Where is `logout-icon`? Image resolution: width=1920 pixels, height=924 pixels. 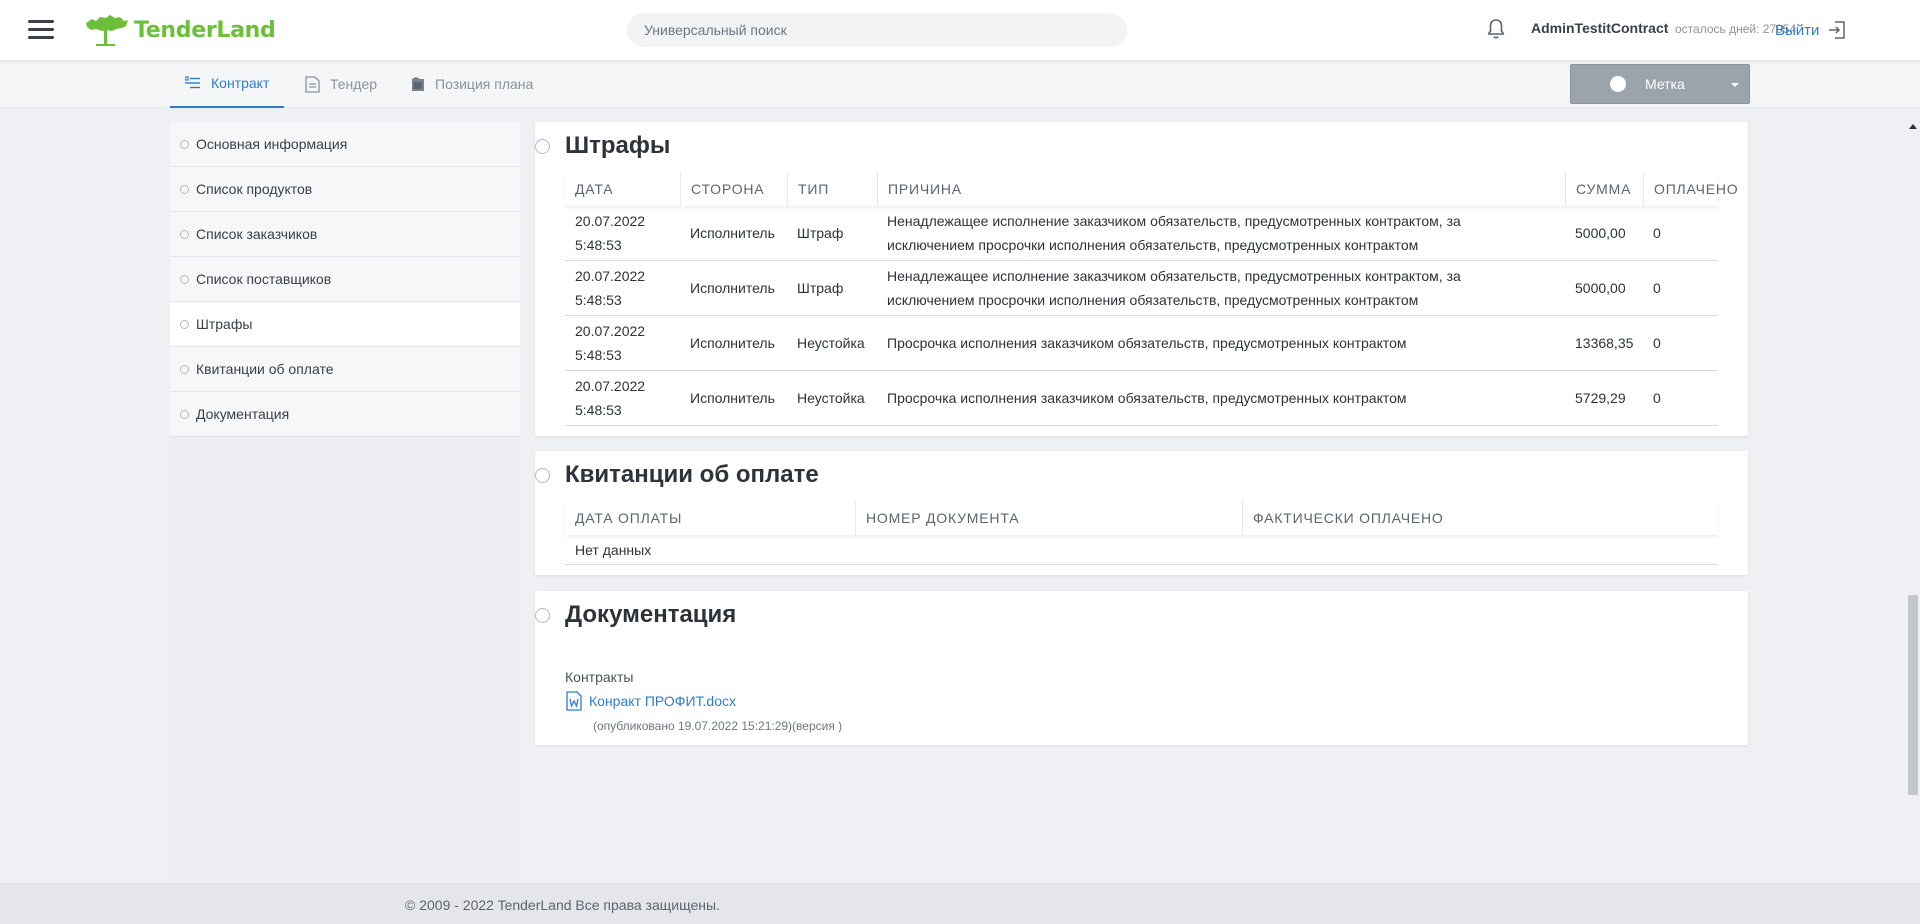
logout-icon is located at coordinates (1837, 30).